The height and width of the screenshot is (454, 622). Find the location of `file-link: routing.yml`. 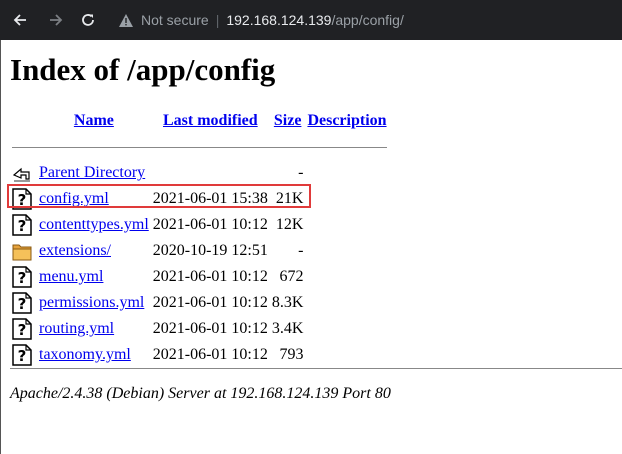

file-link: routing.yml is located at coordinates (76, 328).